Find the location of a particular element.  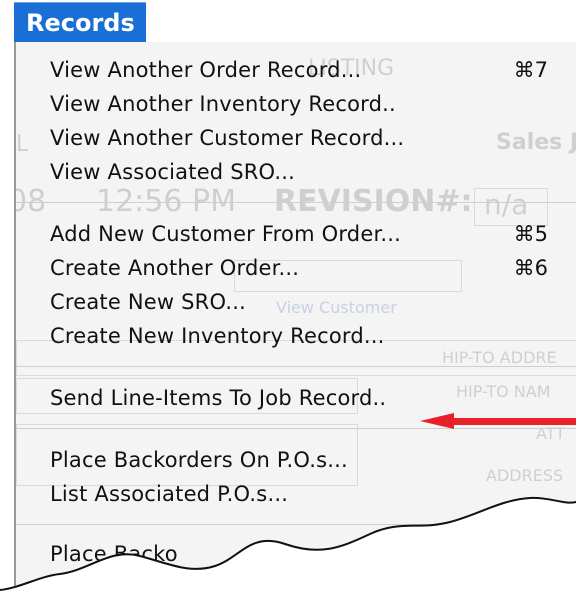

records-menu-title: Records is located at coordinates (80, 22).